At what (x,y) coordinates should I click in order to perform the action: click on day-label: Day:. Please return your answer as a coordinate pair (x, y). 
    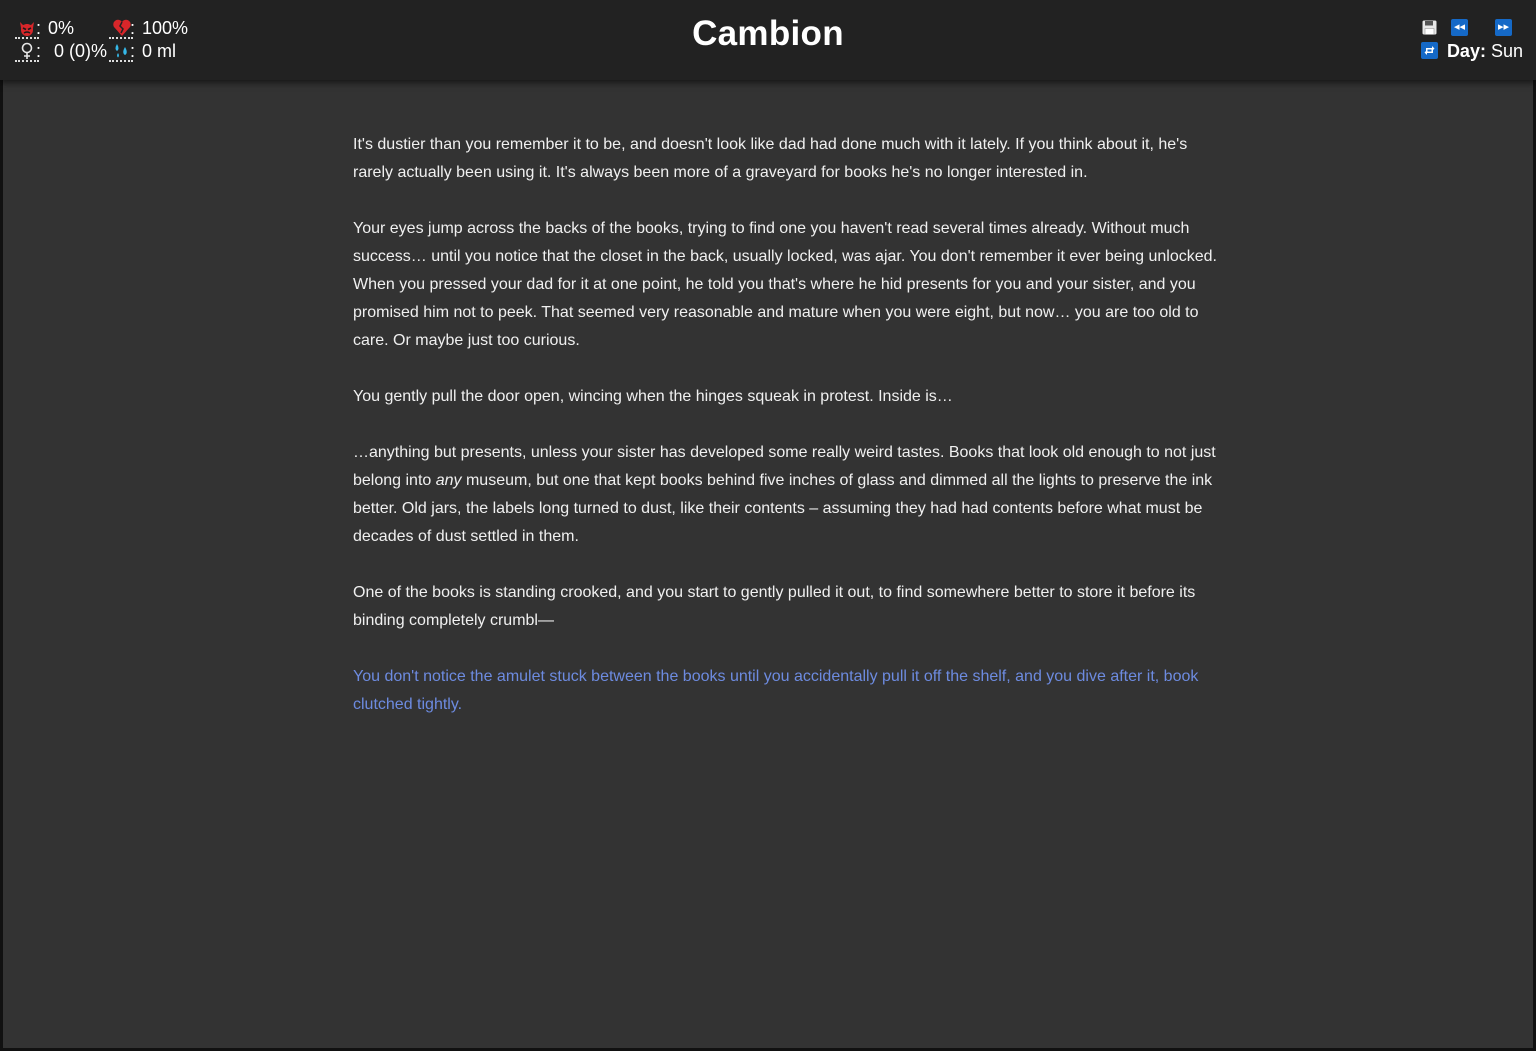
    Looking at the image, I should click on (1466, 51).